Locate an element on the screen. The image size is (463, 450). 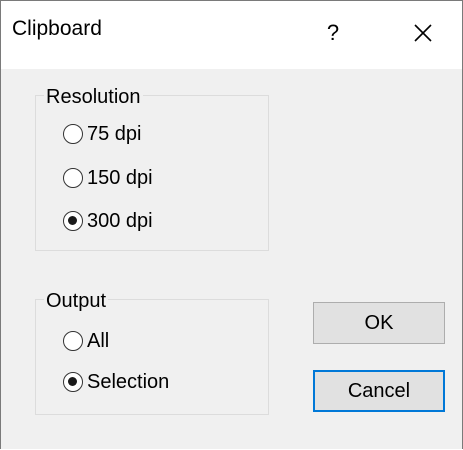
ok-button-label: OK is located at coordinates (379, 322).